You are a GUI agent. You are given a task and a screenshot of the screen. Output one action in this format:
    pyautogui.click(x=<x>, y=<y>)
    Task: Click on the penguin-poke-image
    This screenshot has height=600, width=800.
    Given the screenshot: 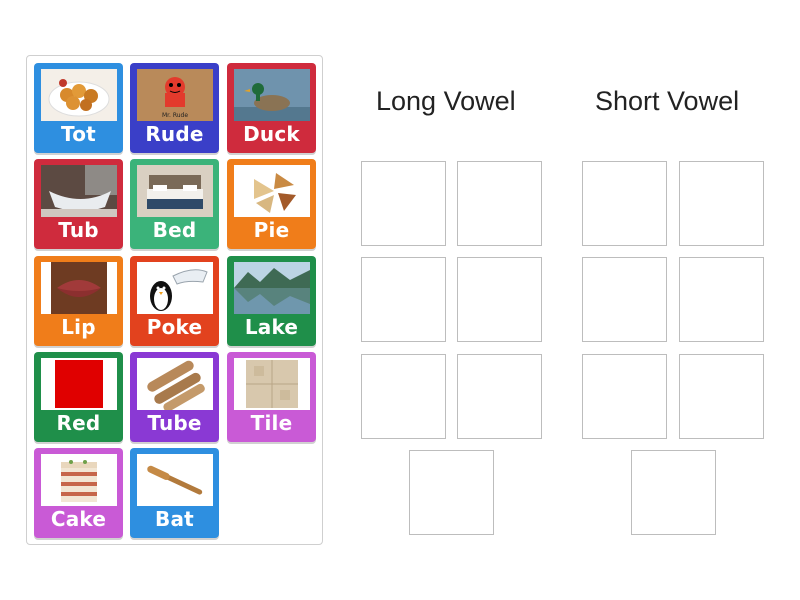 What is the action you would take?
    pyautogui.click(x=174, y=288)
    